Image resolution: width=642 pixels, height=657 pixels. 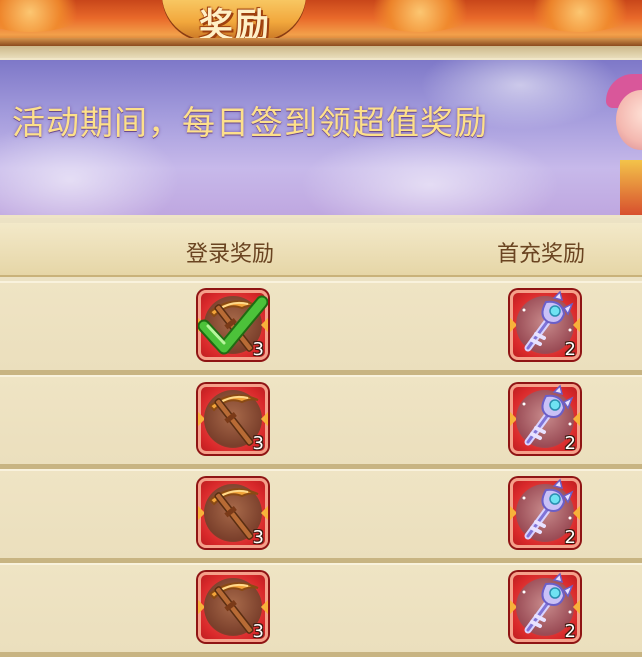 I want to click on column-recharge-reward: 首充奖励, so click(x=541, y=254).